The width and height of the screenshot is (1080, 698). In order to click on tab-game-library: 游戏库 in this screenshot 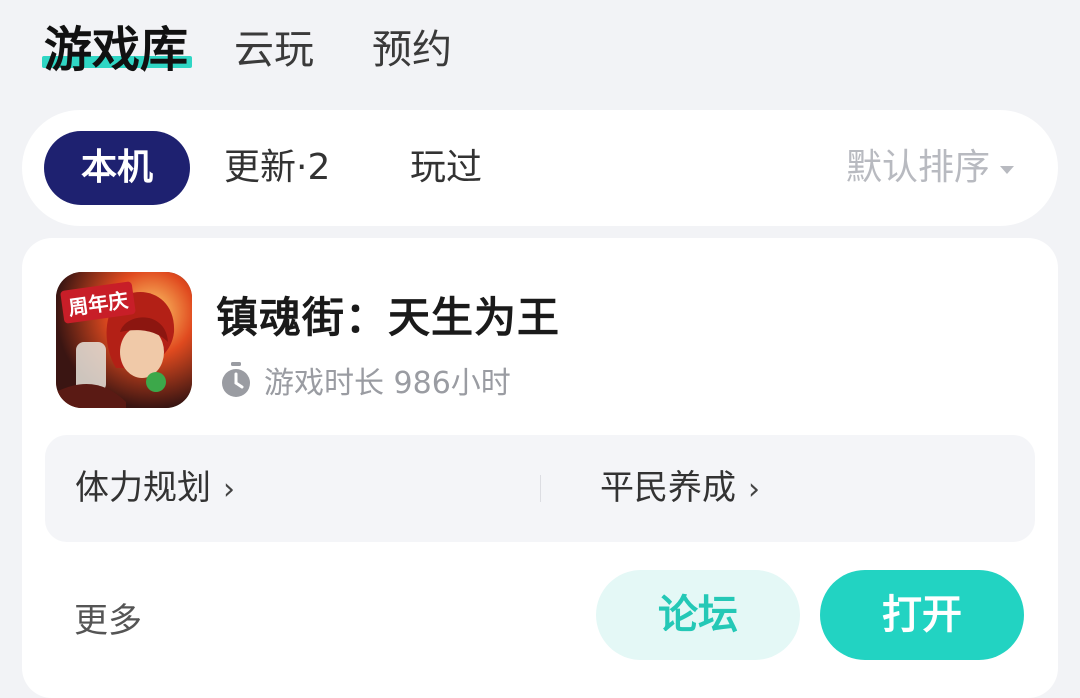, I will do `click(117, 50)`.